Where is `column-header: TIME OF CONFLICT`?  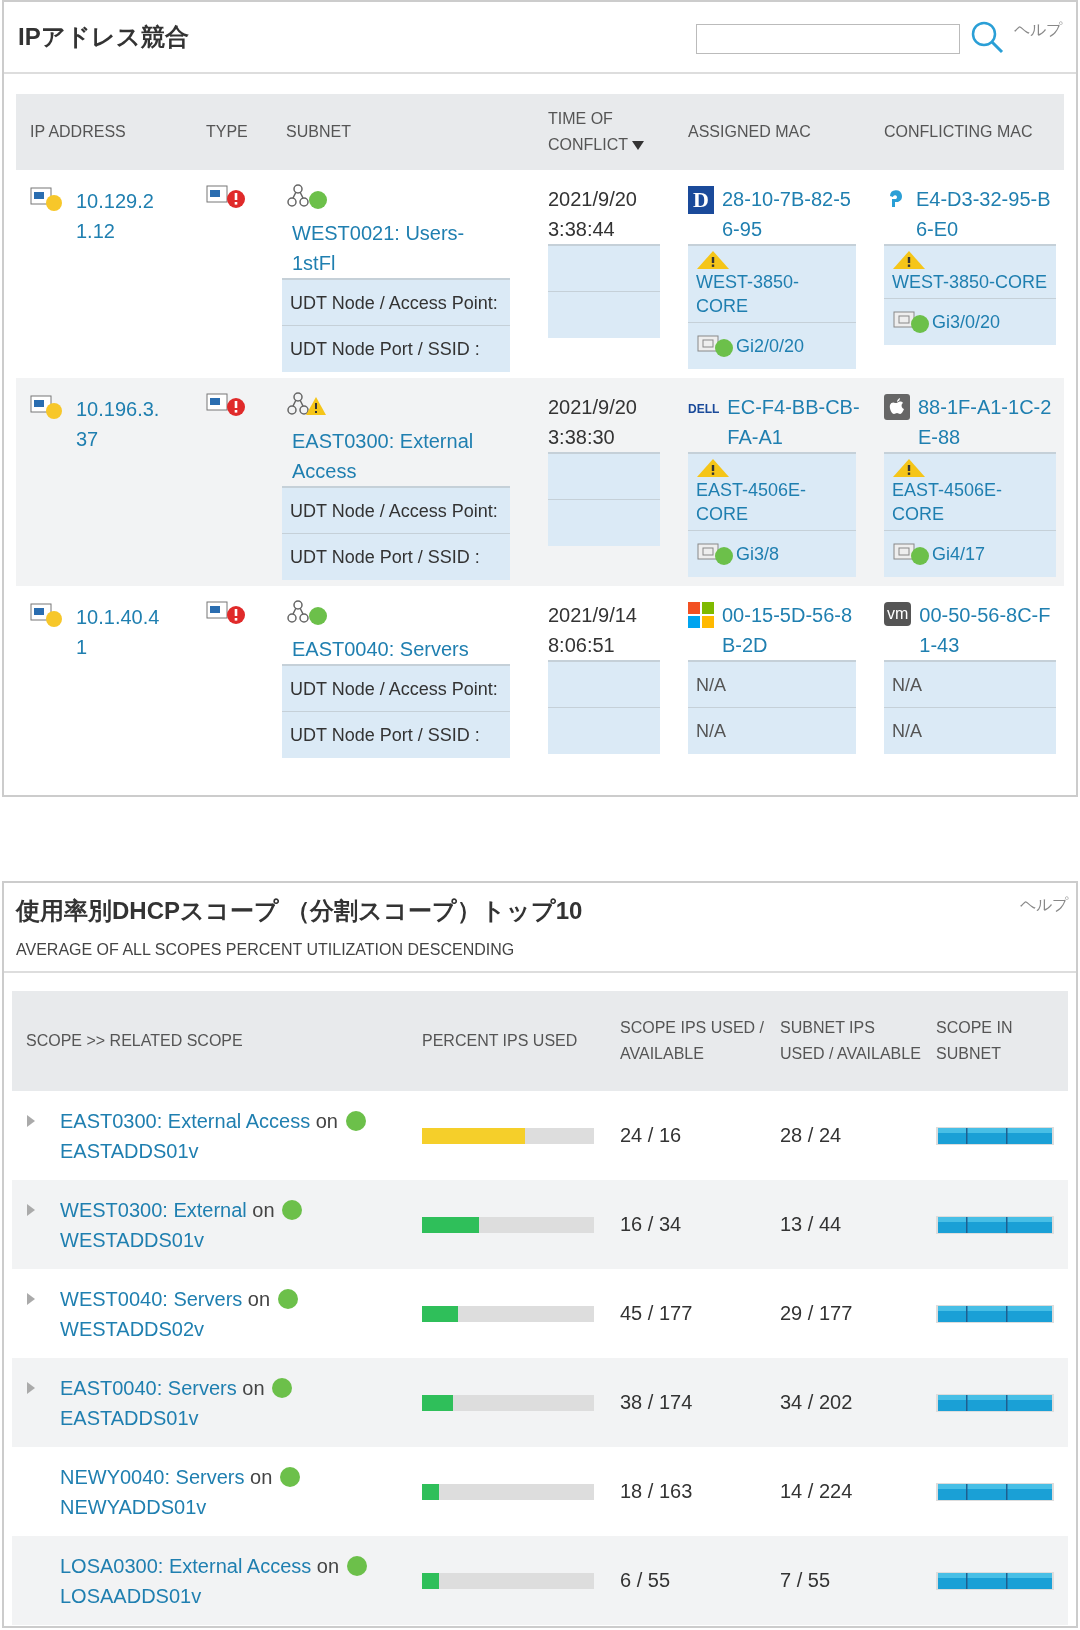 column-header: TIME OF CONFLICT is located at coordinates (604, 132).